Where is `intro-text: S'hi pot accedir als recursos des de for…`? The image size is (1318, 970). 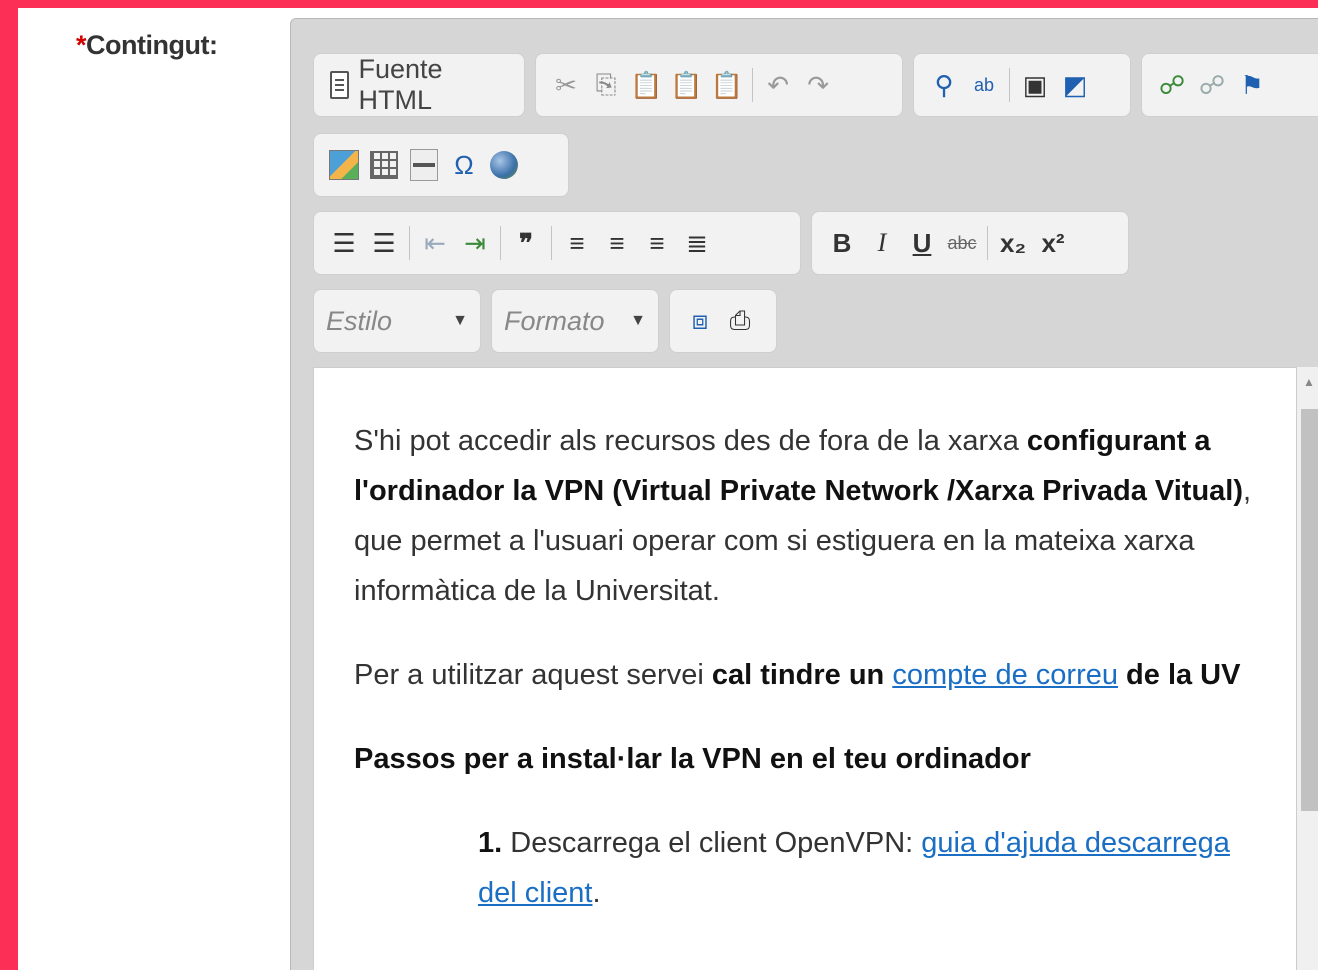 intro-text: S'hi pot accedir als recursos des de for… is located at coordinates (690, 441).